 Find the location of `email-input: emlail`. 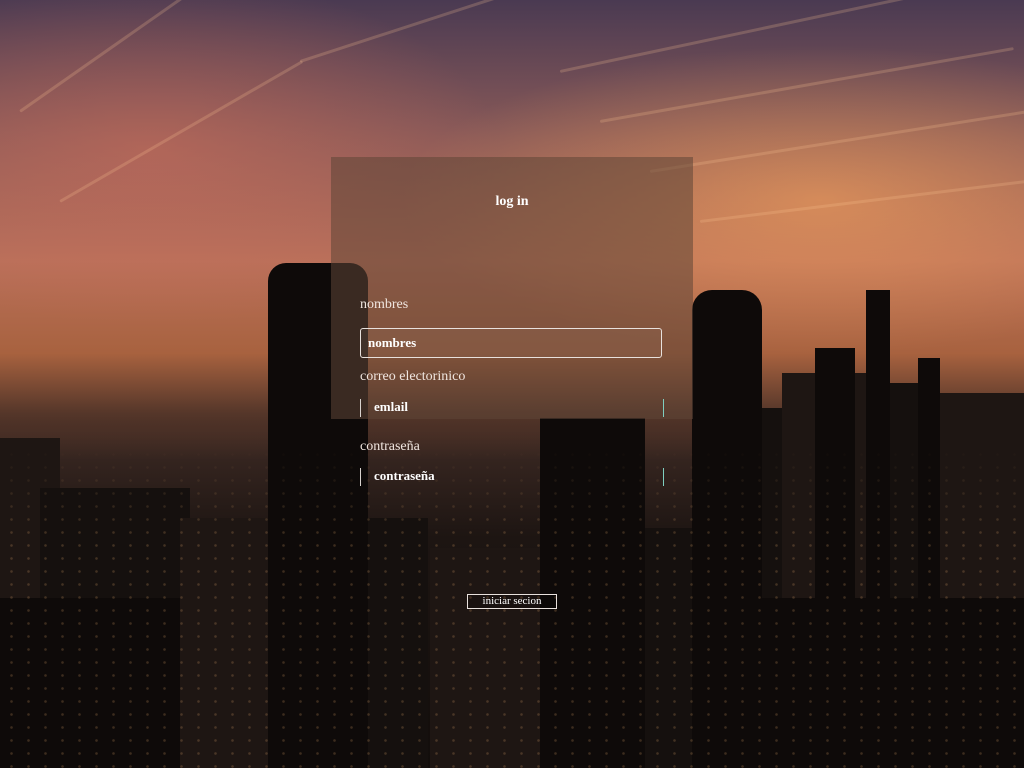

email-input: emlail is located at coordinates (512, 408).